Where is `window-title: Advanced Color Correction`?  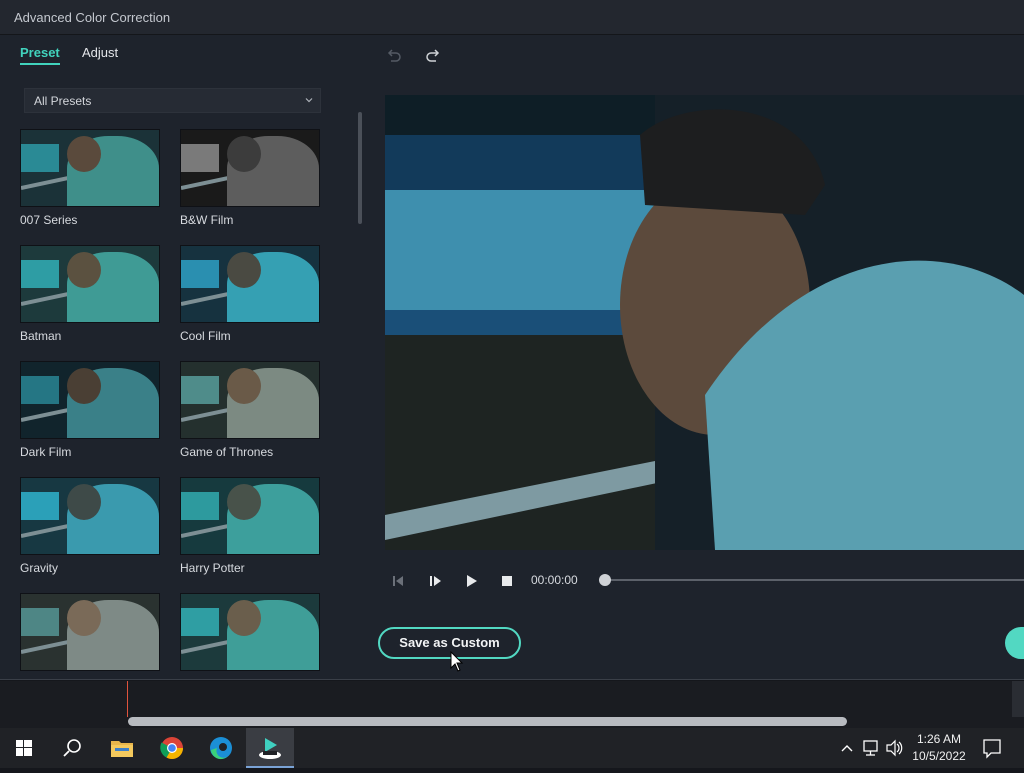 window-title: Advanced Color Correction is located at coordinates (92, 17).